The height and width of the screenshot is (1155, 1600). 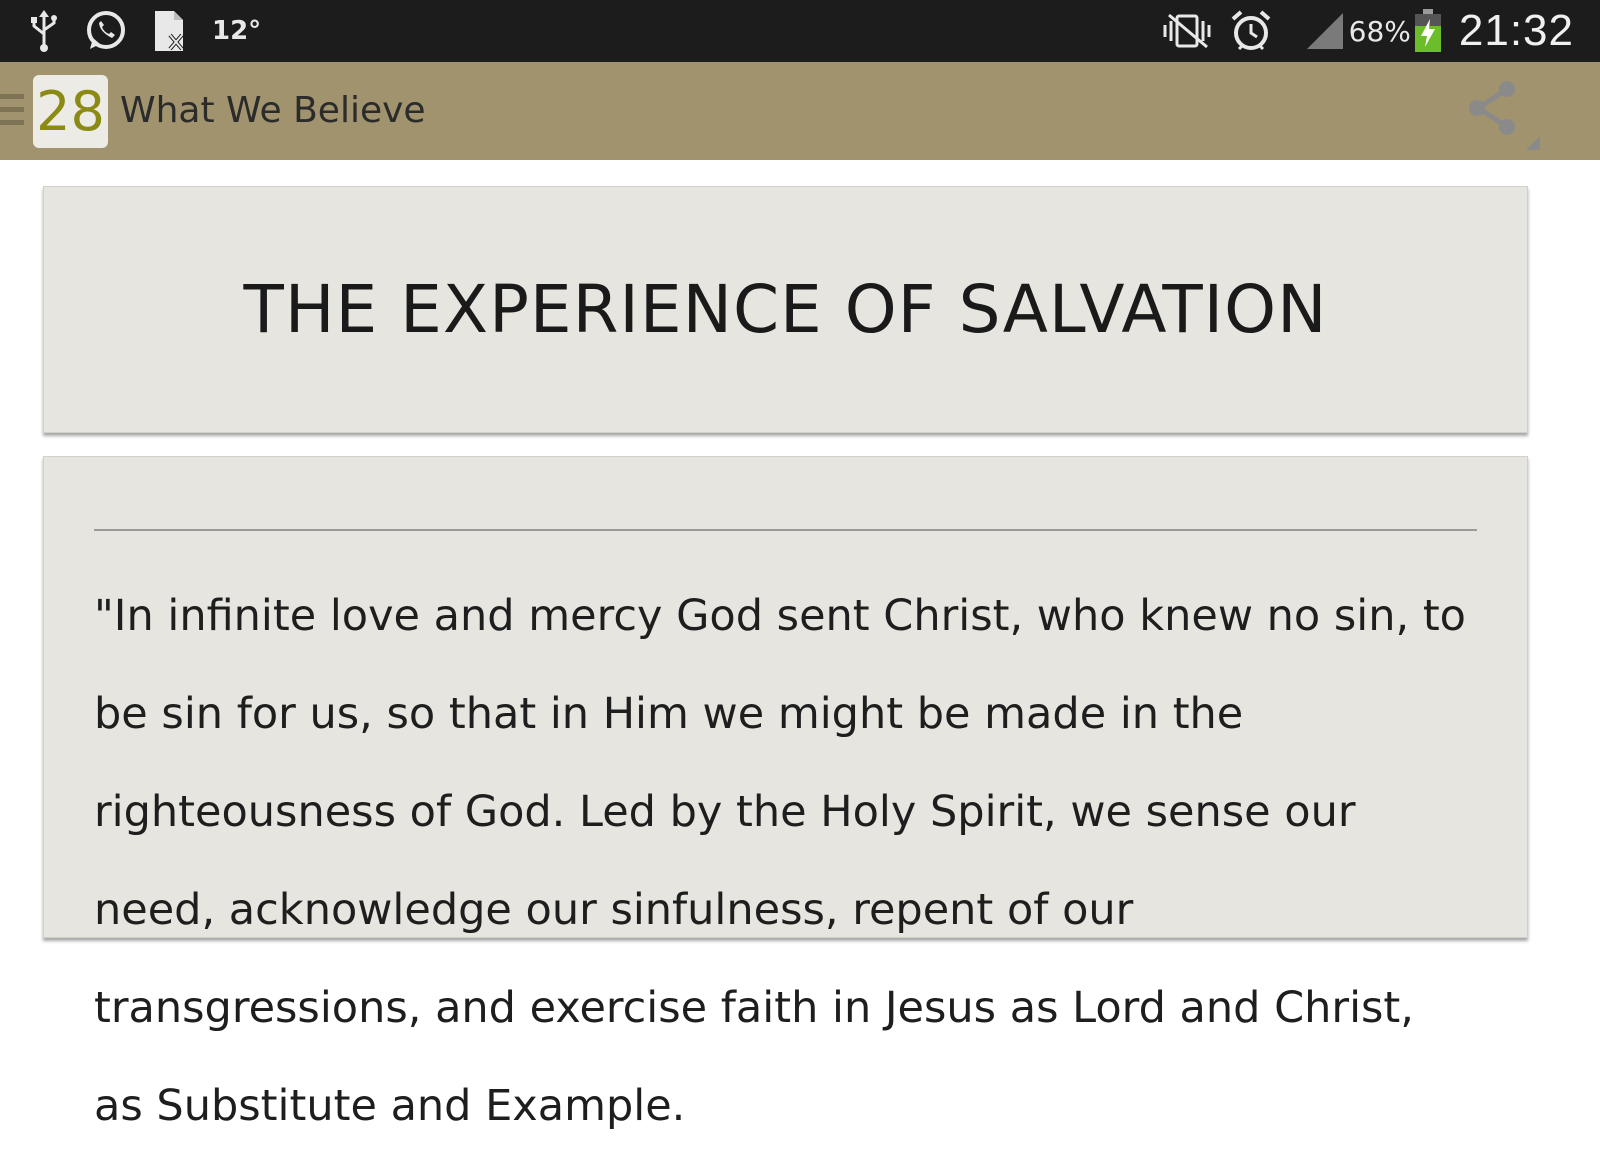 What do you see at coordinates (785, 530) in the screenshot?
I see `divider` at bounding box center [785, 530].